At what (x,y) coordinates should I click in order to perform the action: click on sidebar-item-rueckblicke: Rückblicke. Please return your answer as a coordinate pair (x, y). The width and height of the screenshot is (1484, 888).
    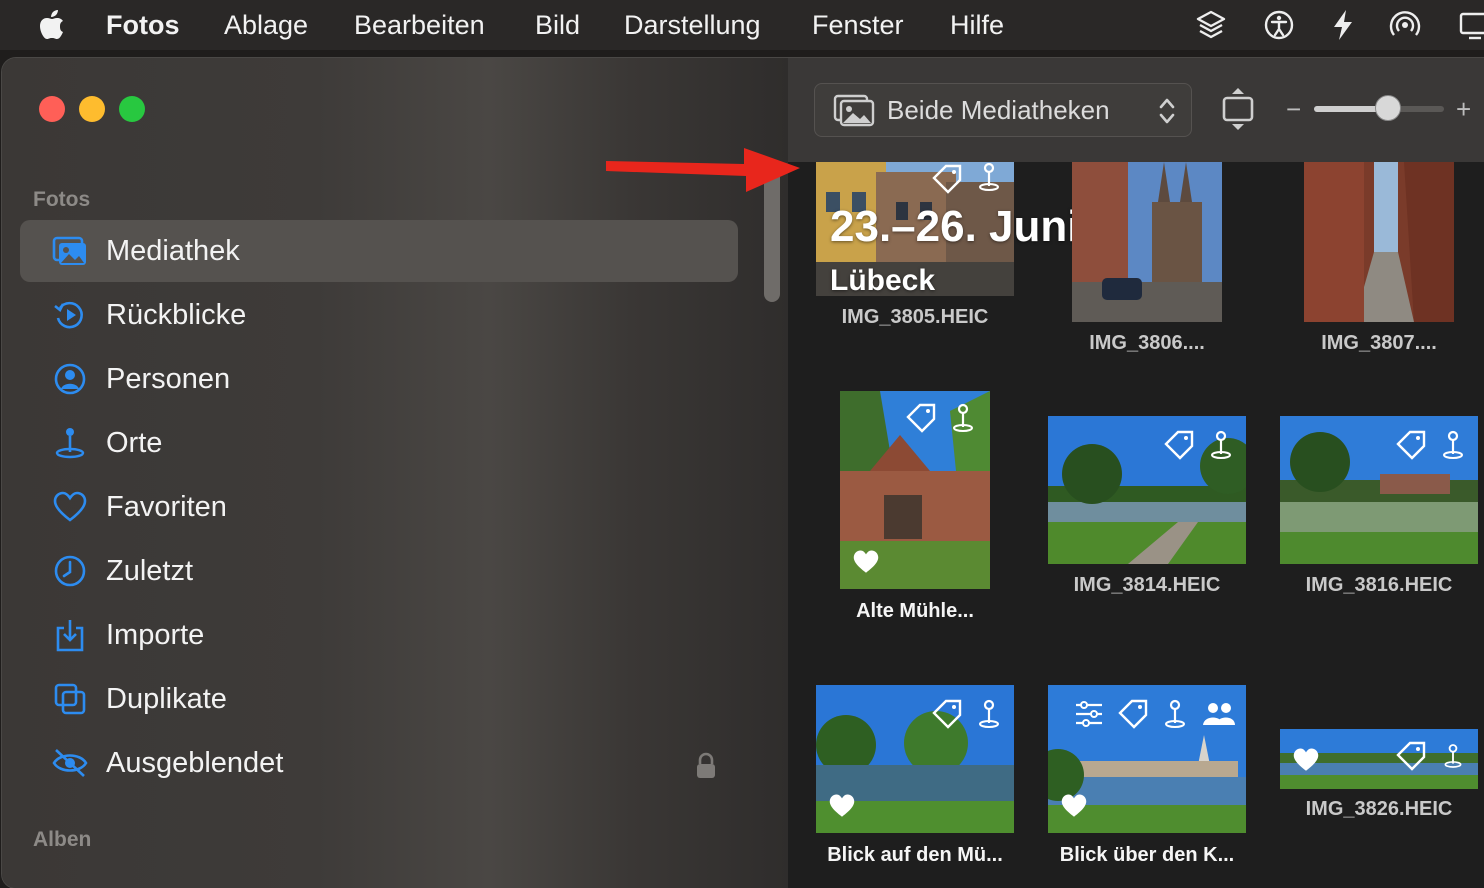
    Looking at the image, I should click on (379, 315).